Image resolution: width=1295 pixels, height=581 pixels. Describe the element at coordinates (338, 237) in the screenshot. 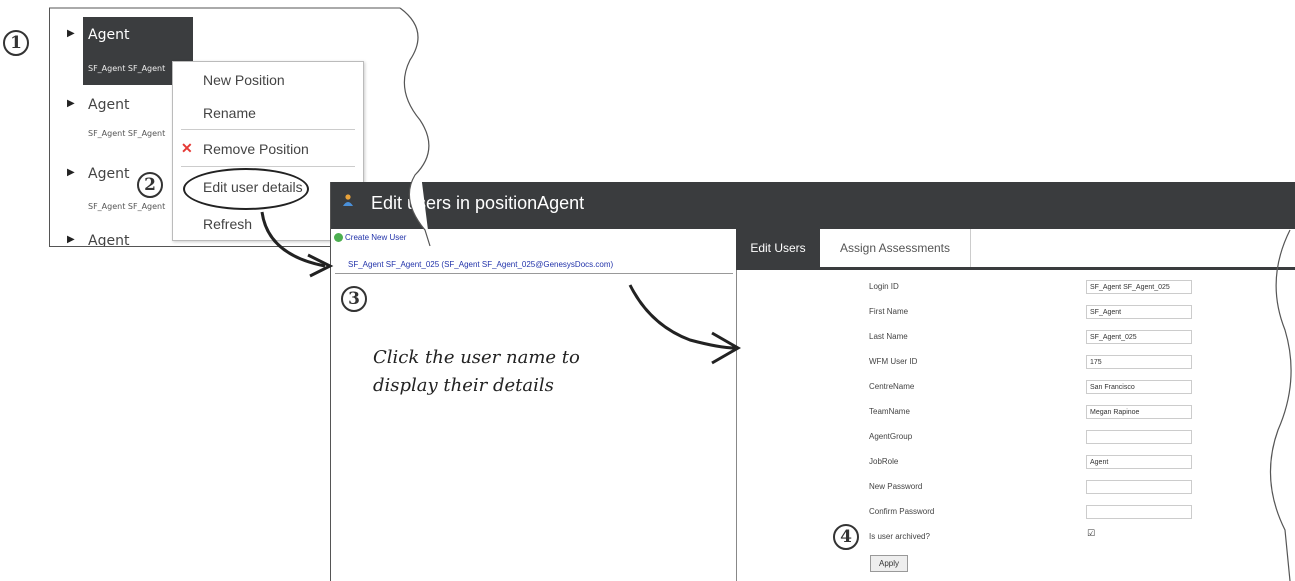

I see `add-icon` at that location.